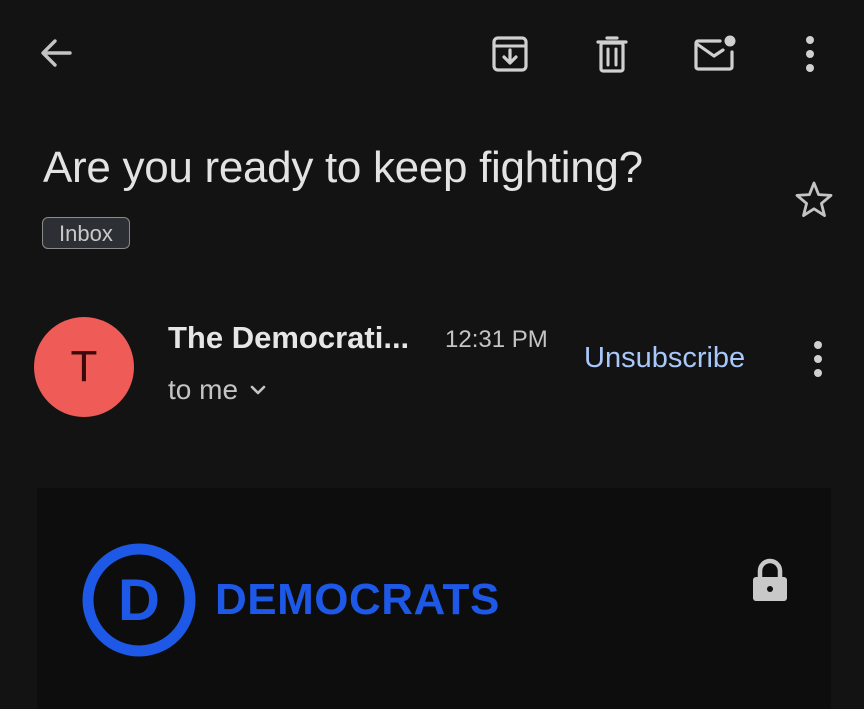 This screenshot has height=709, width=864. I want to click on trash-icon, so click(612, 54).